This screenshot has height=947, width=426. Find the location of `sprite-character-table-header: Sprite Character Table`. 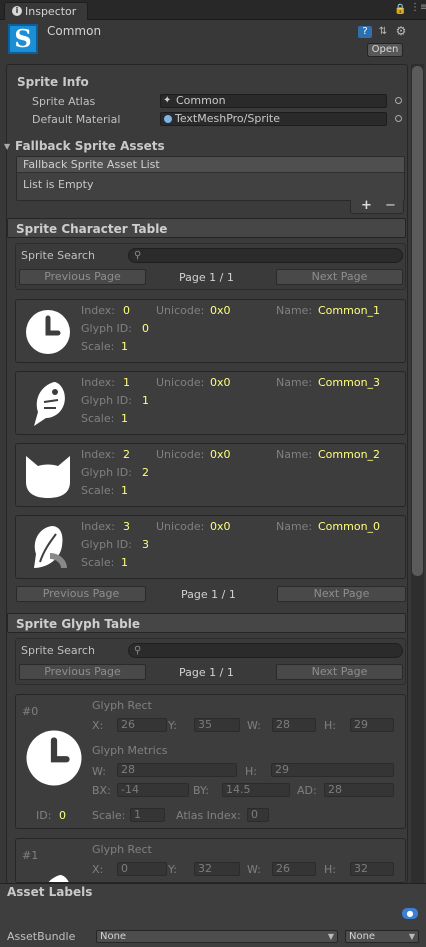

sprite-character-table-header: Sprite Character Table is located at coordinates (206, 228).